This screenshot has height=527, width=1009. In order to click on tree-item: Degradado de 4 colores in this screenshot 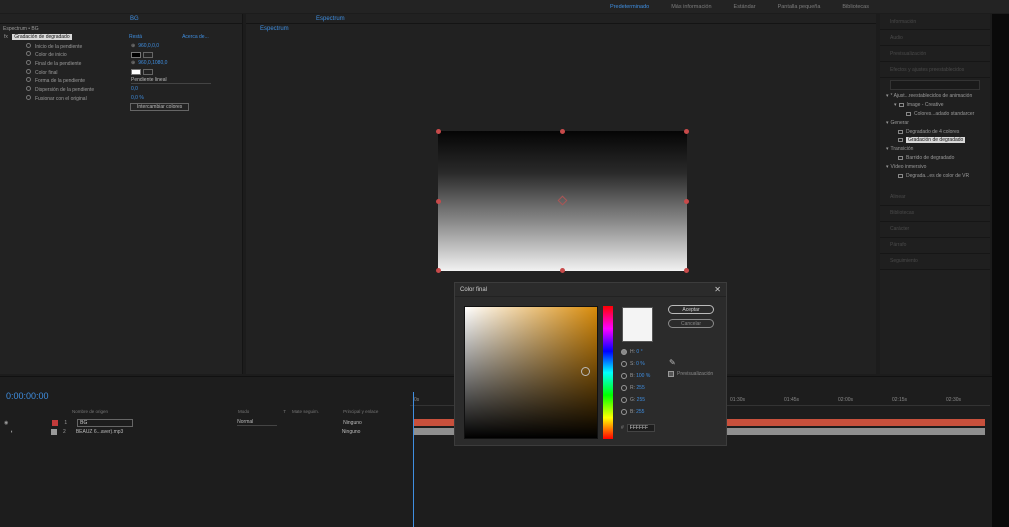, I will do `click(938, 131)`.